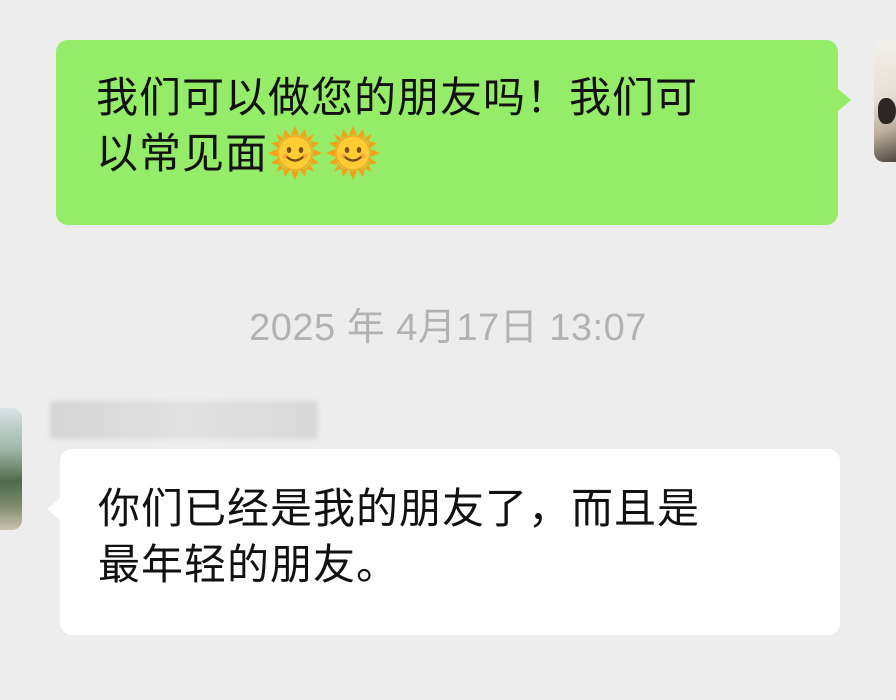 The height and width of the screenshot is (700, 896). I want to click on emoji-group, so click(326, 153).